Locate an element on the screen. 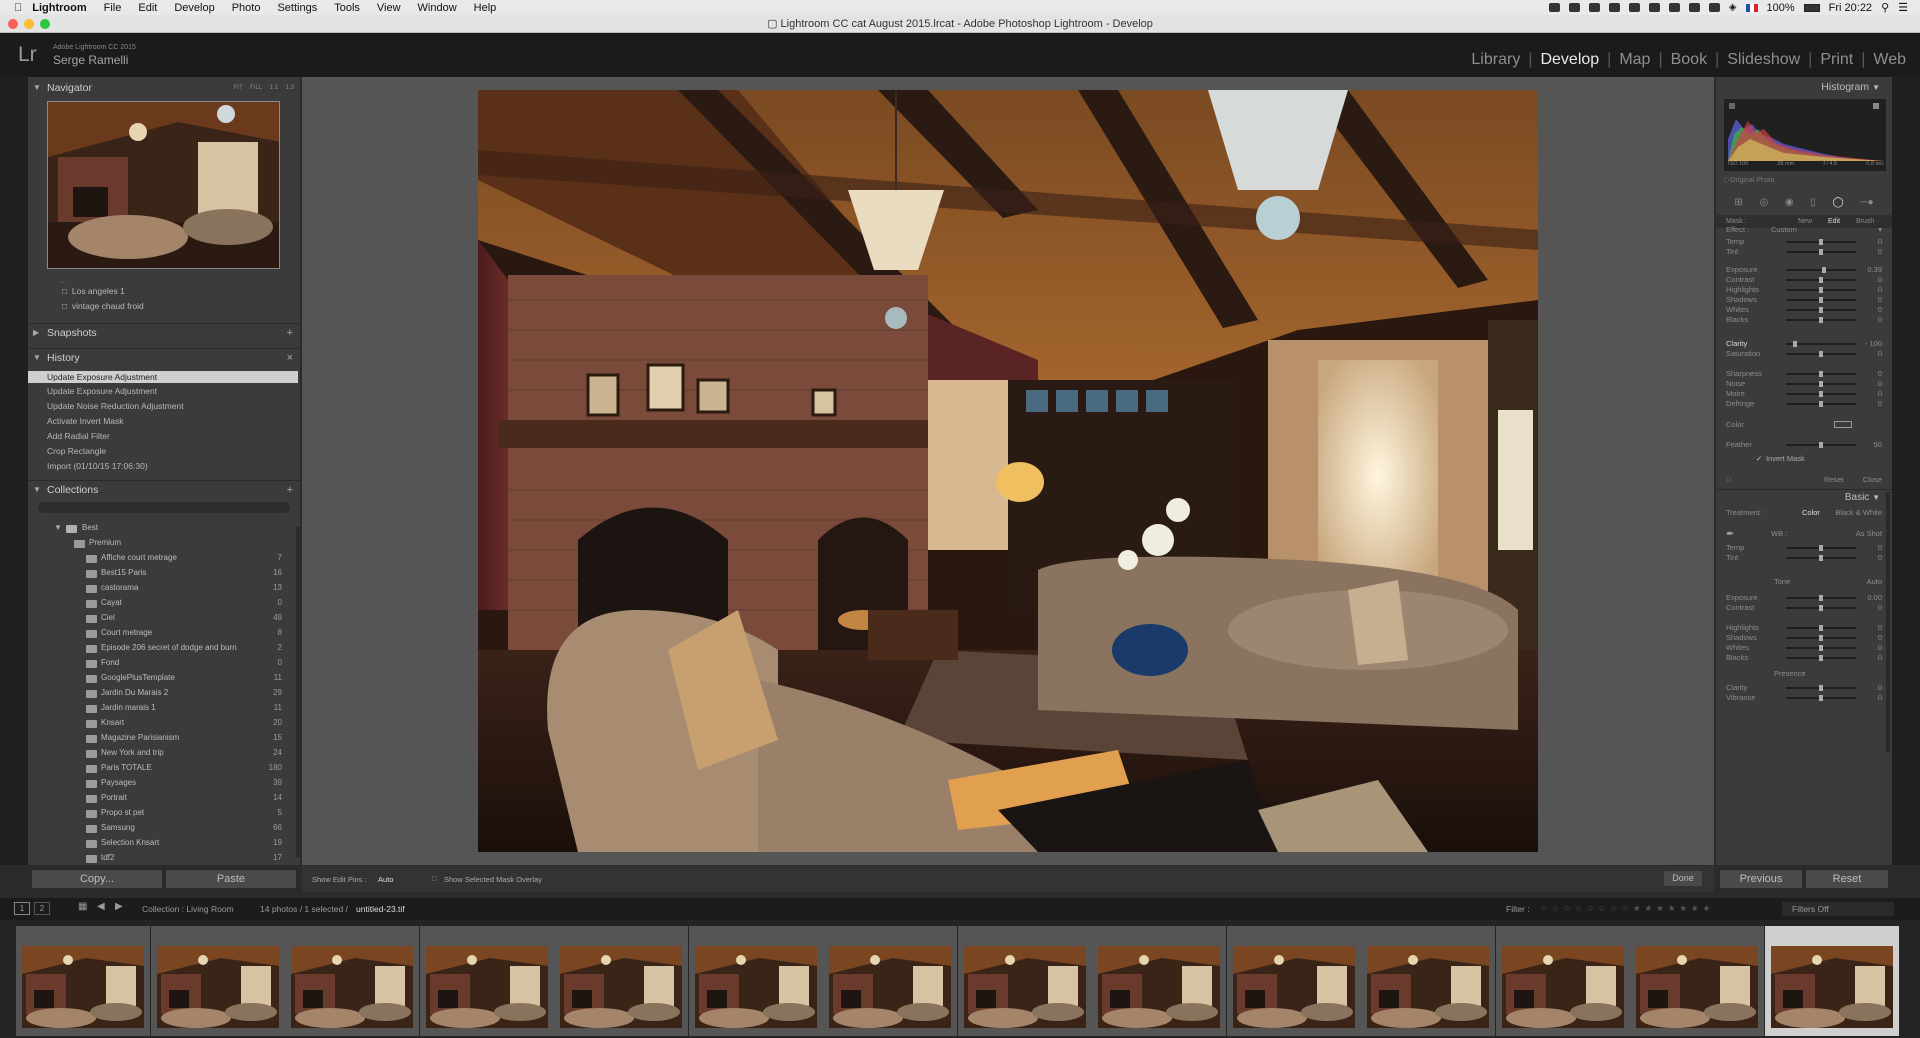 Image resolution: width=1920 pixels, height=1038 pixels. treatment-color: Color is located at coordinates (1811, 512).